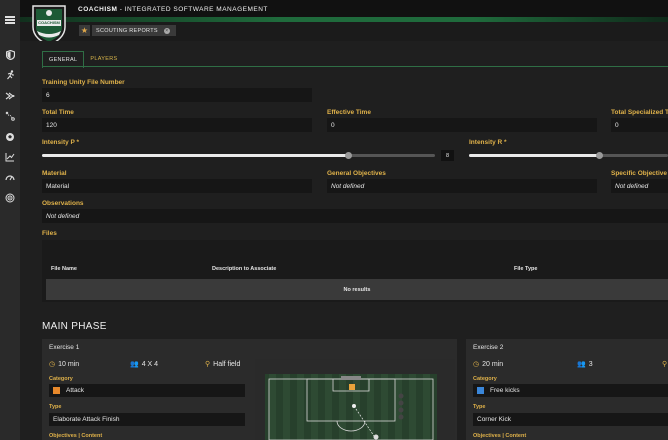  What do you see at coordinates (639, 186) in the screenshot?
I see `specific-objectives-field: Not defined` at bounding box center [639, 186].